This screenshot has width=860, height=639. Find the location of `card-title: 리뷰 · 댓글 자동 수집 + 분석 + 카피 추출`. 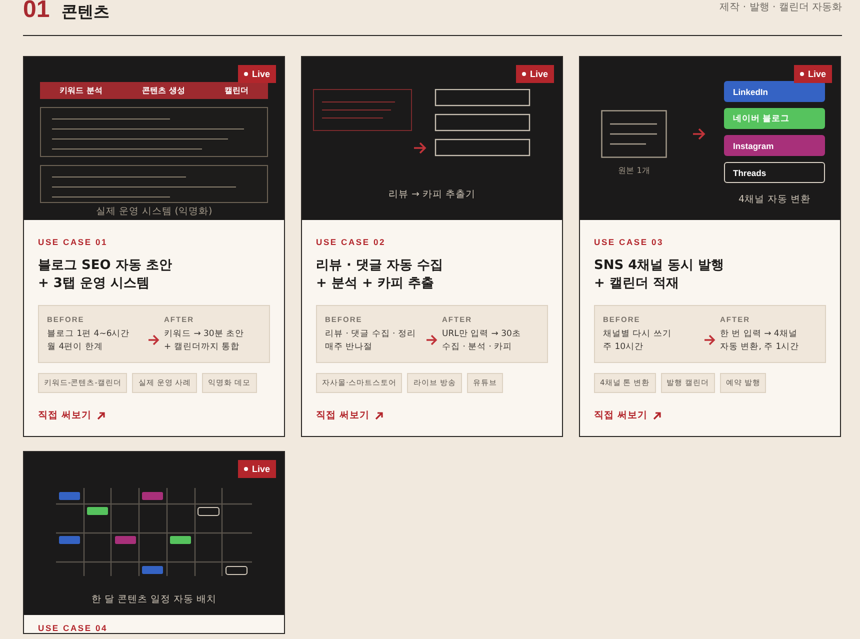

card-title: 리뷰 · 댓글 자동 수집 + 분석 + 카피 추출 is located at coordinates (380, 275).